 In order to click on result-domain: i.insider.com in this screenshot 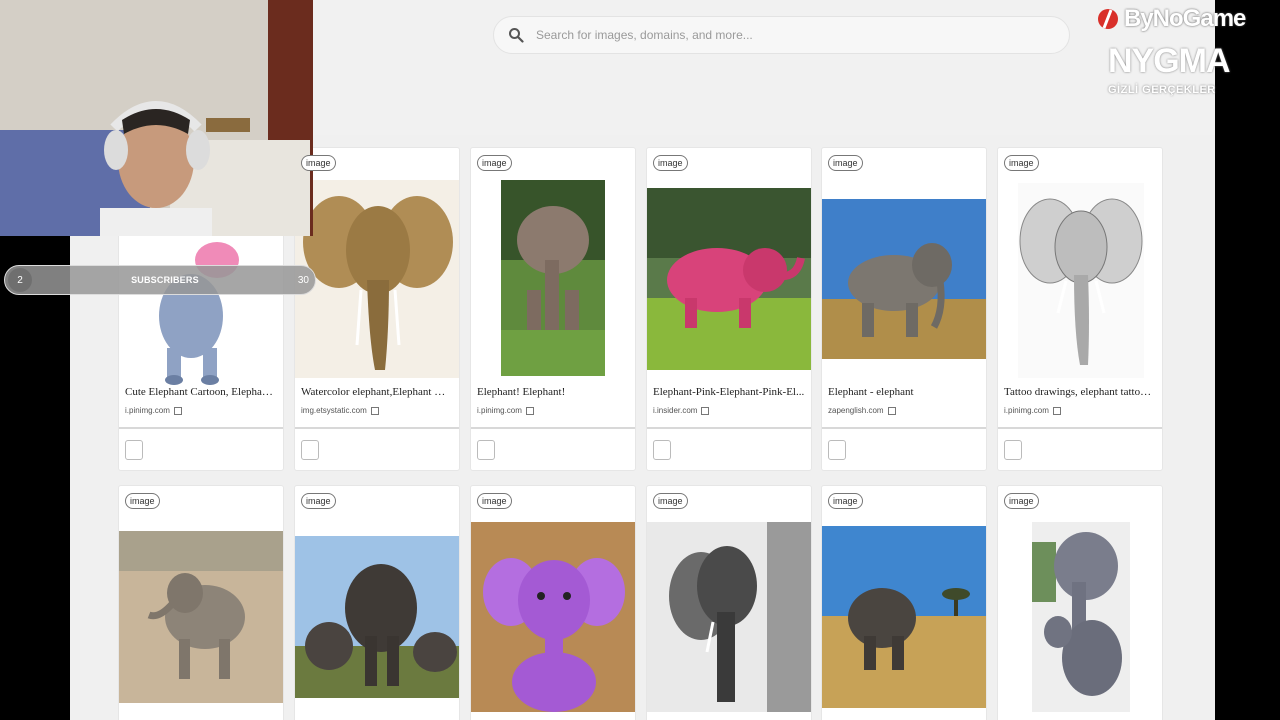, I will do `click(681, 410)`.